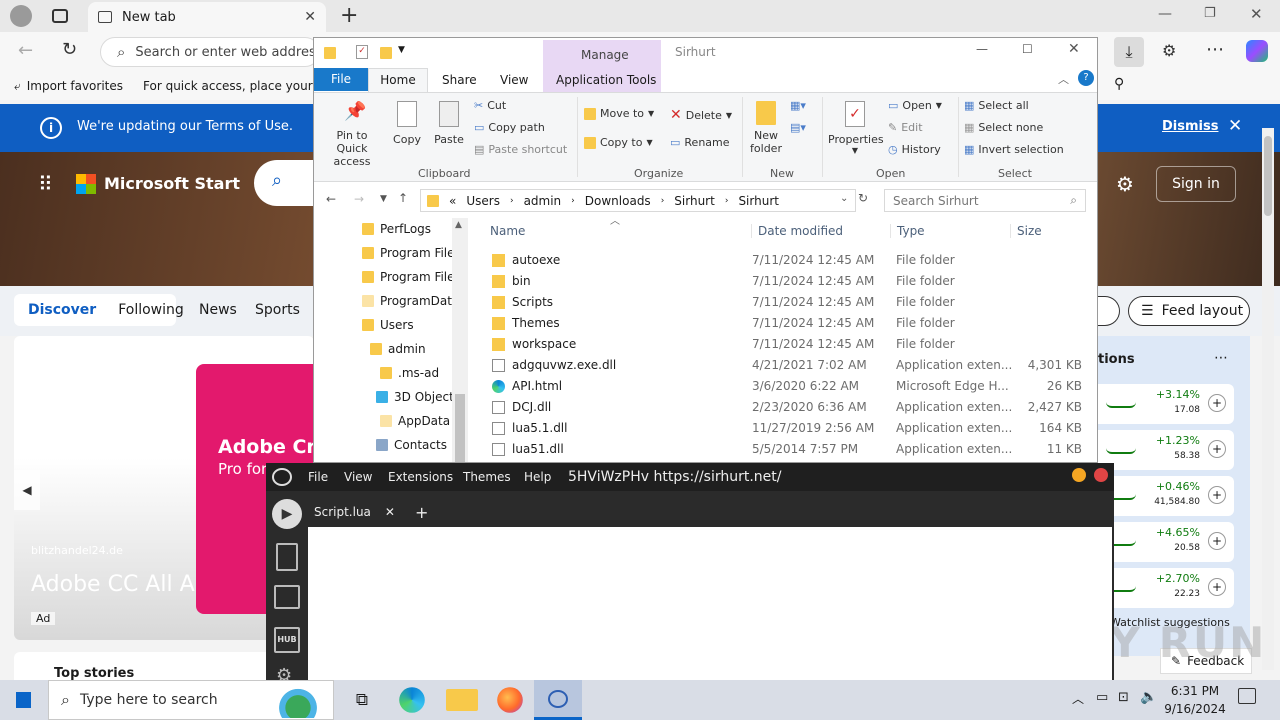  Describe the element at coordinates (907, 231) in the screenshot. I see `column-type: Type` at that location.